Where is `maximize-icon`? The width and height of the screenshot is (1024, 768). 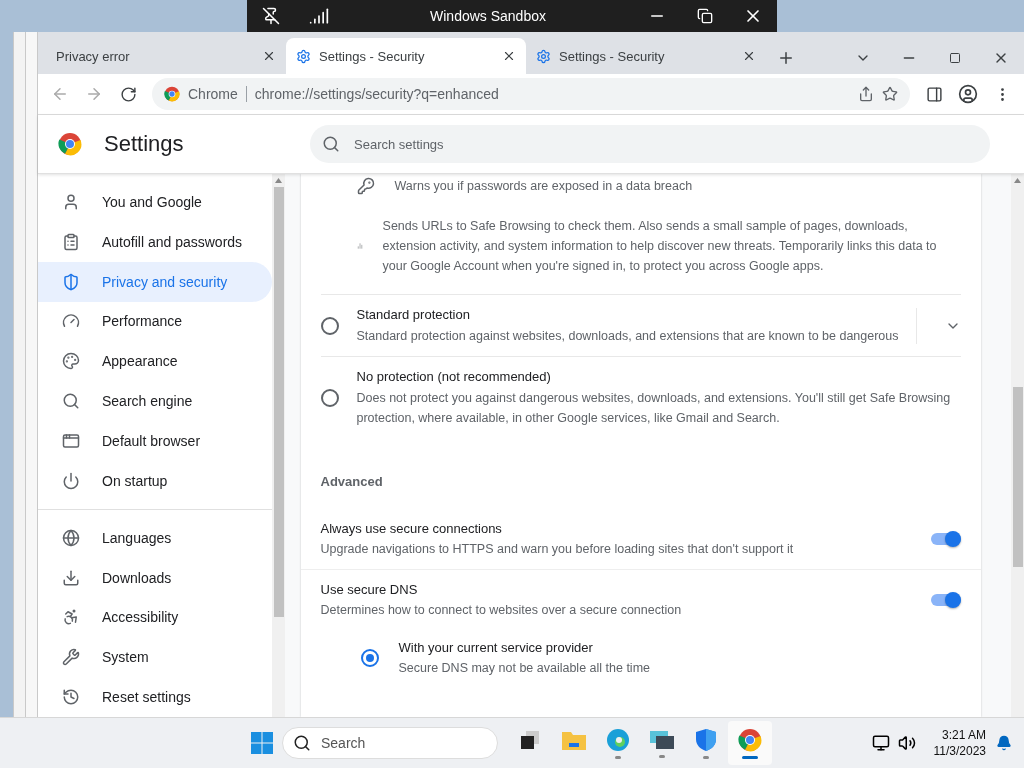 maximize-icon is located at coordinates (955, 58).